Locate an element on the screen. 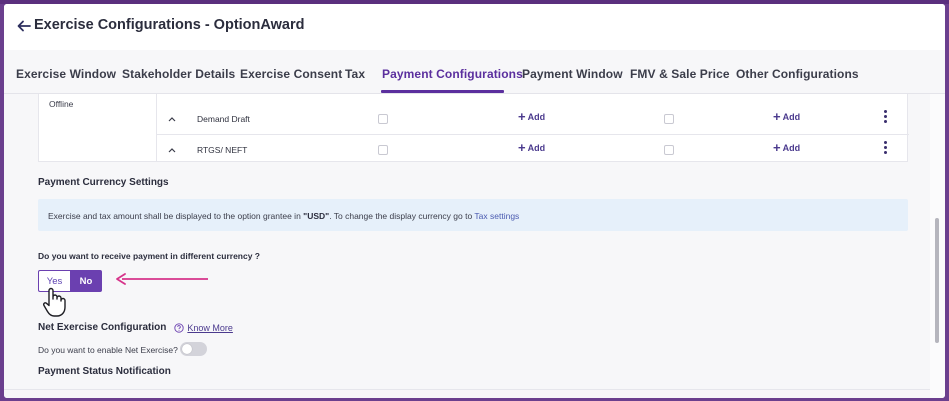 The width and height of the screenshot is (949, 401). annotation-arrow-icon is located at coordinates (162, 279).